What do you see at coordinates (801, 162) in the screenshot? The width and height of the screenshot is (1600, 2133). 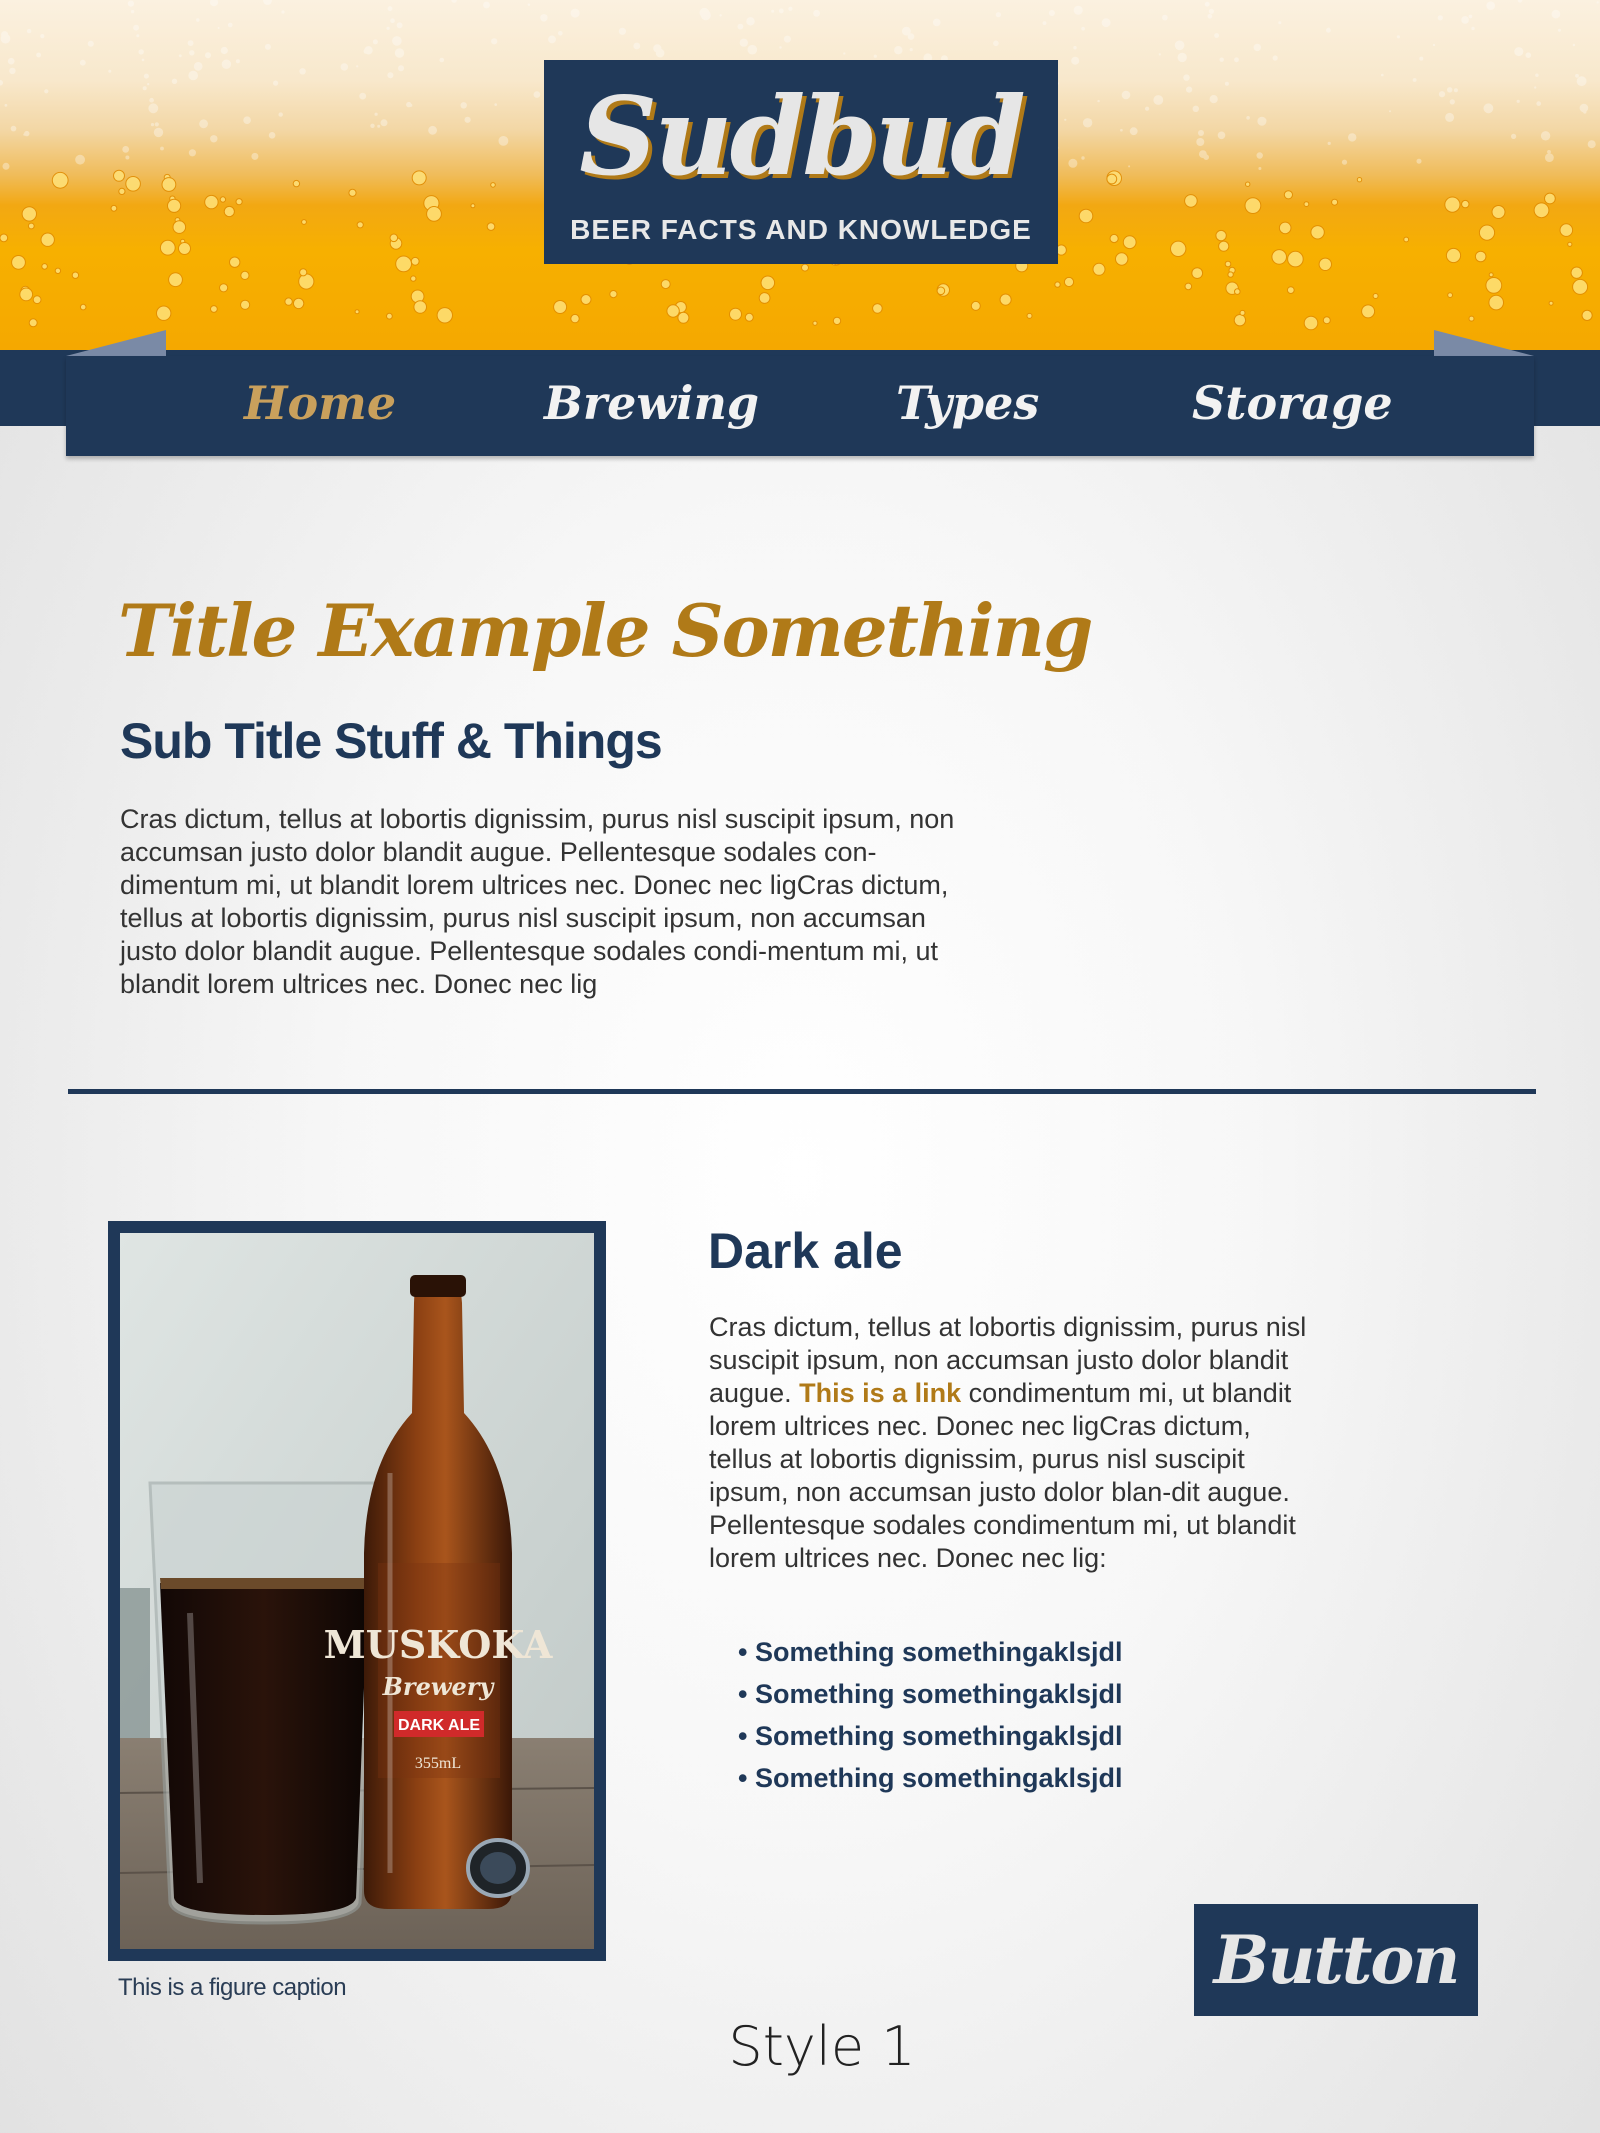 I see `site-logo: Sudbud BEER FACTS AND KNOWLEDGE` at bounding box center [801, 162].